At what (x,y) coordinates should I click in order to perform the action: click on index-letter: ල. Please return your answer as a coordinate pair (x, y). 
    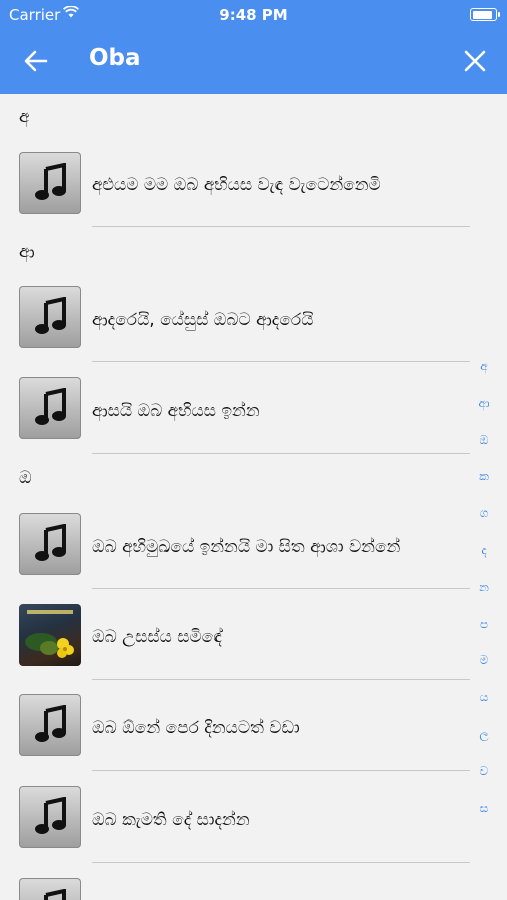
    Looking at the image, I should click on (484, 745).